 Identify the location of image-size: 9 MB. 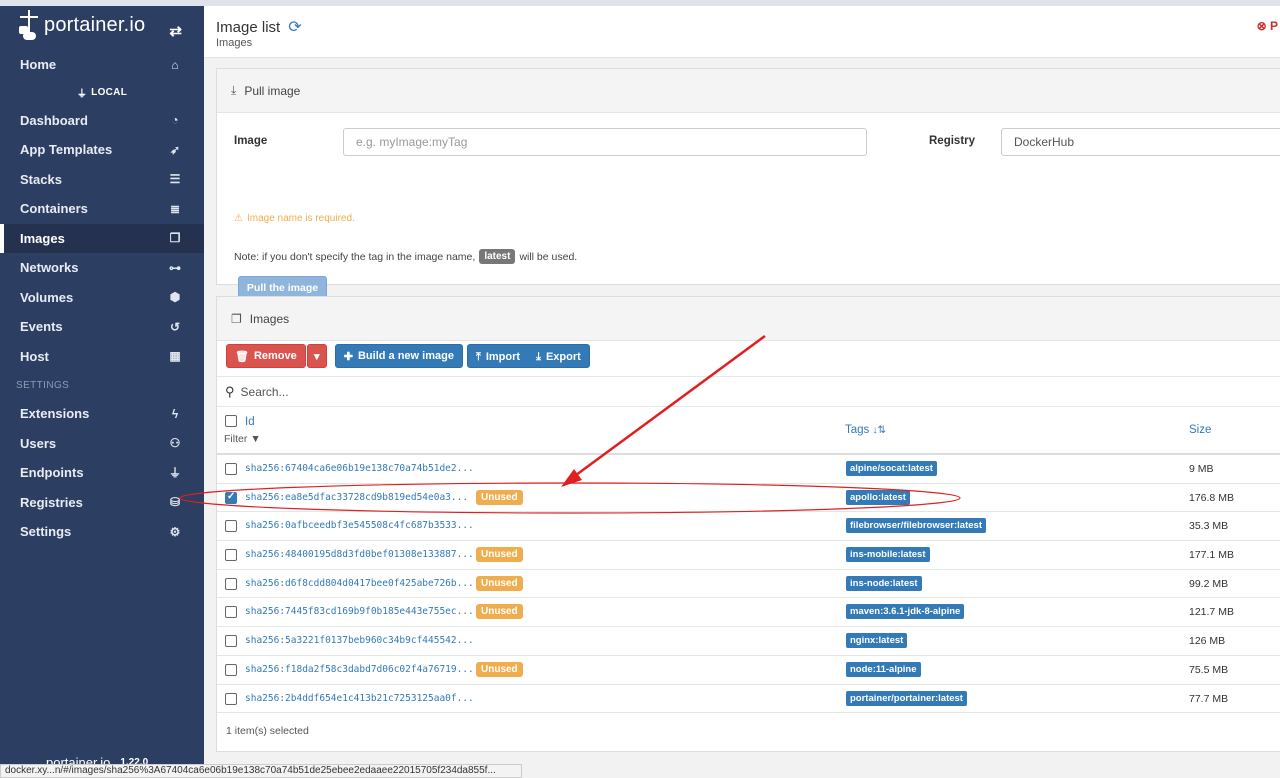
(1201, 469).